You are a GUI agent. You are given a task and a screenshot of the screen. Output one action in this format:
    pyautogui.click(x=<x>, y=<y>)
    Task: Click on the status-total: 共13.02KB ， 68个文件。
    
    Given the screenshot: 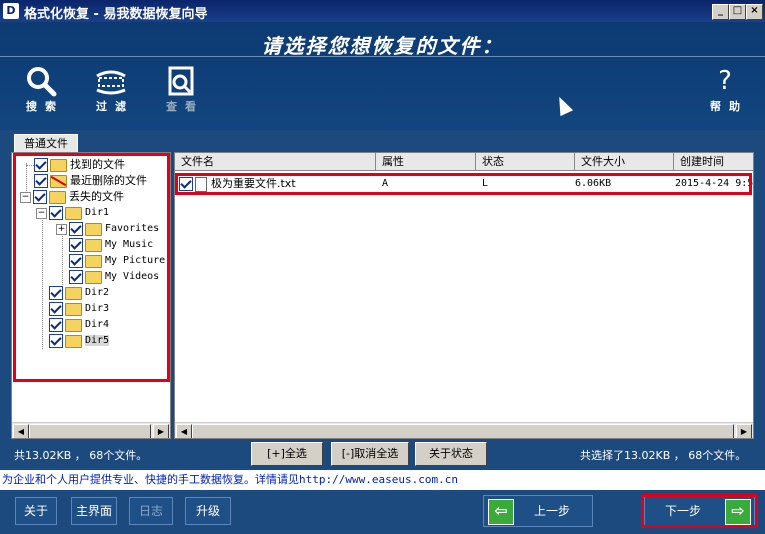 What is the action you would take?
    pyautogui.click(x=81, y=455)
    